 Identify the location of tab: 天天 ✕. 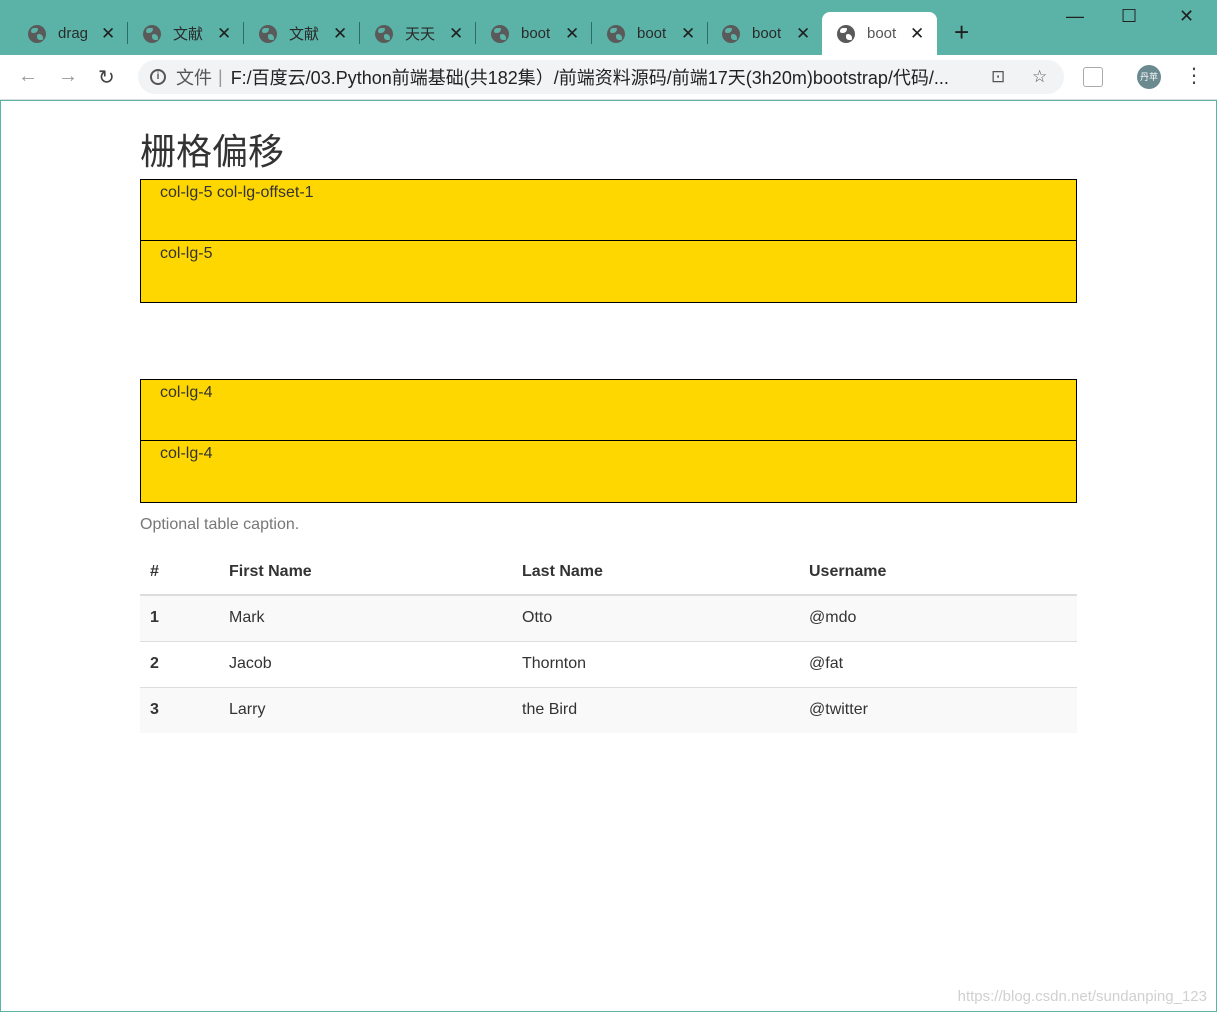
(418, 33).